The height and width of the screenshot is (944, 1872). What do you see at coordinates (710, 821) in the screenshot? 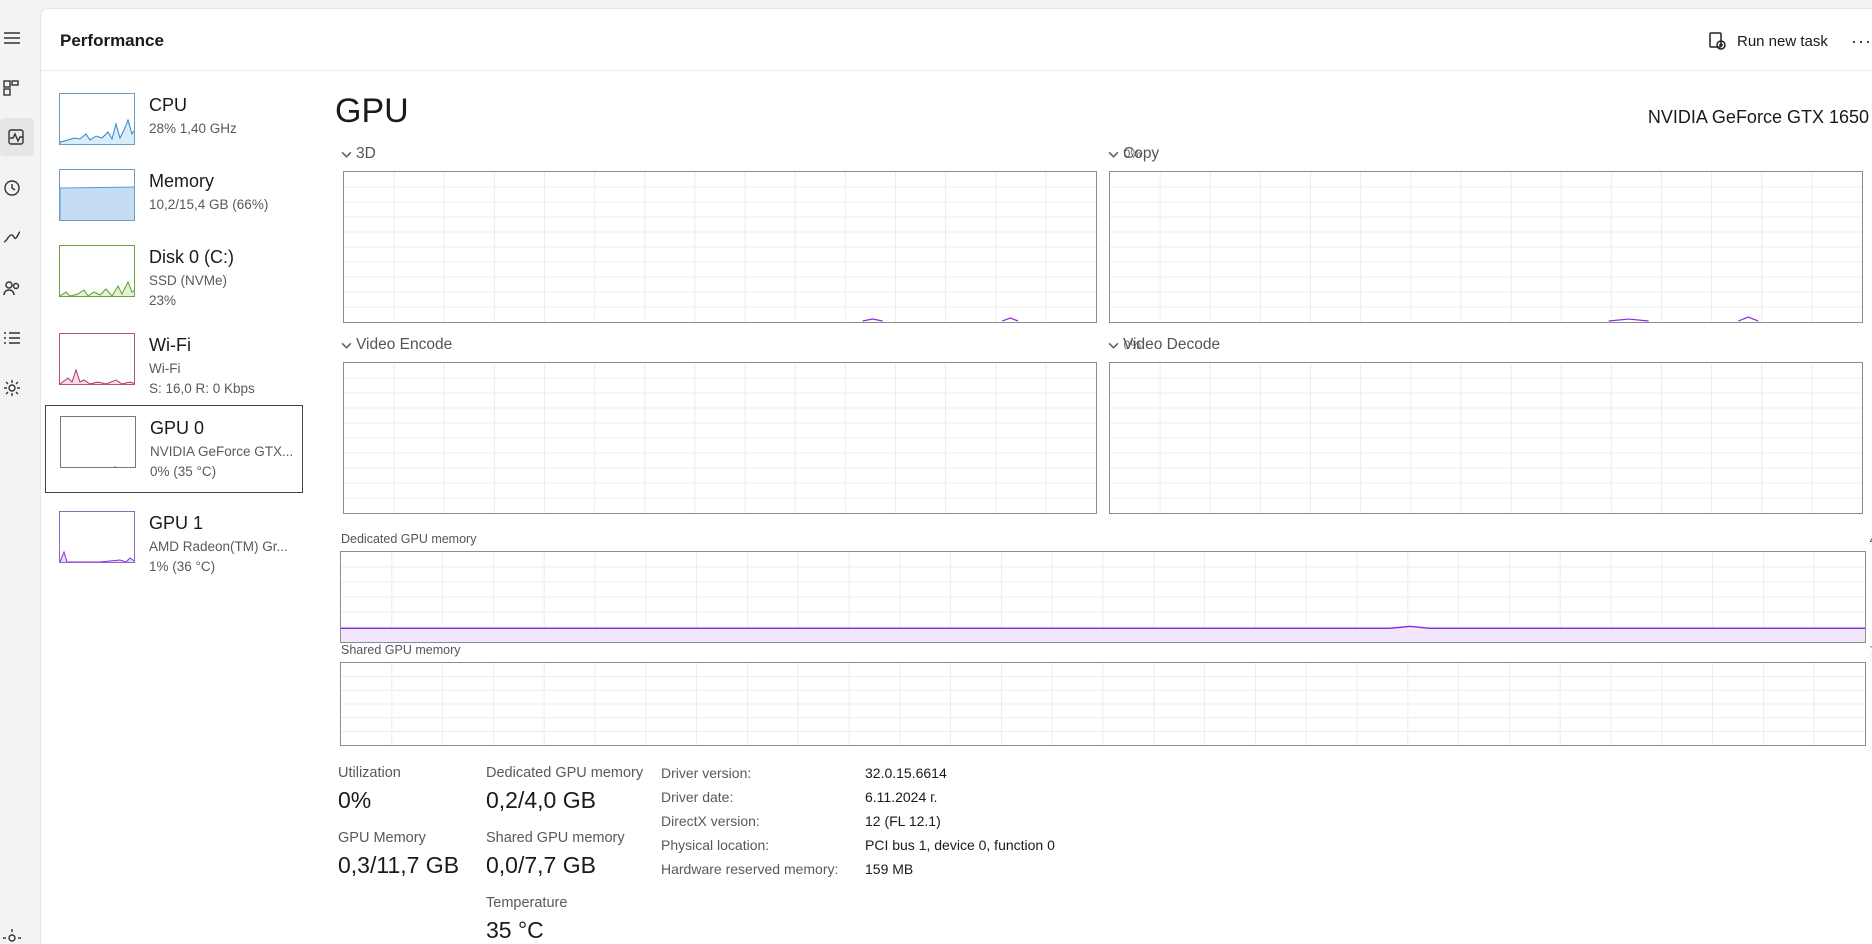
I see `directx-version-key: DirectX version:` at bounding box center [710, 821].